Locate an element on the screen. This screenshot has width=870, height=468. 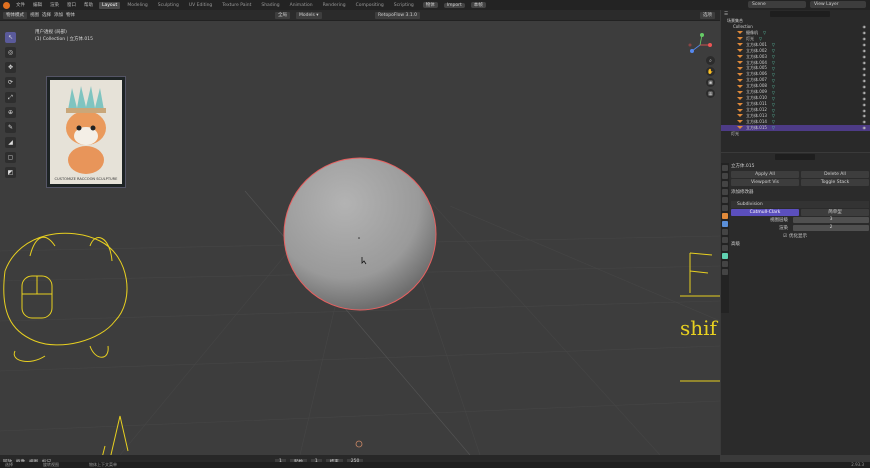
object-pill: 物体 is located at coordinates (430, 5).